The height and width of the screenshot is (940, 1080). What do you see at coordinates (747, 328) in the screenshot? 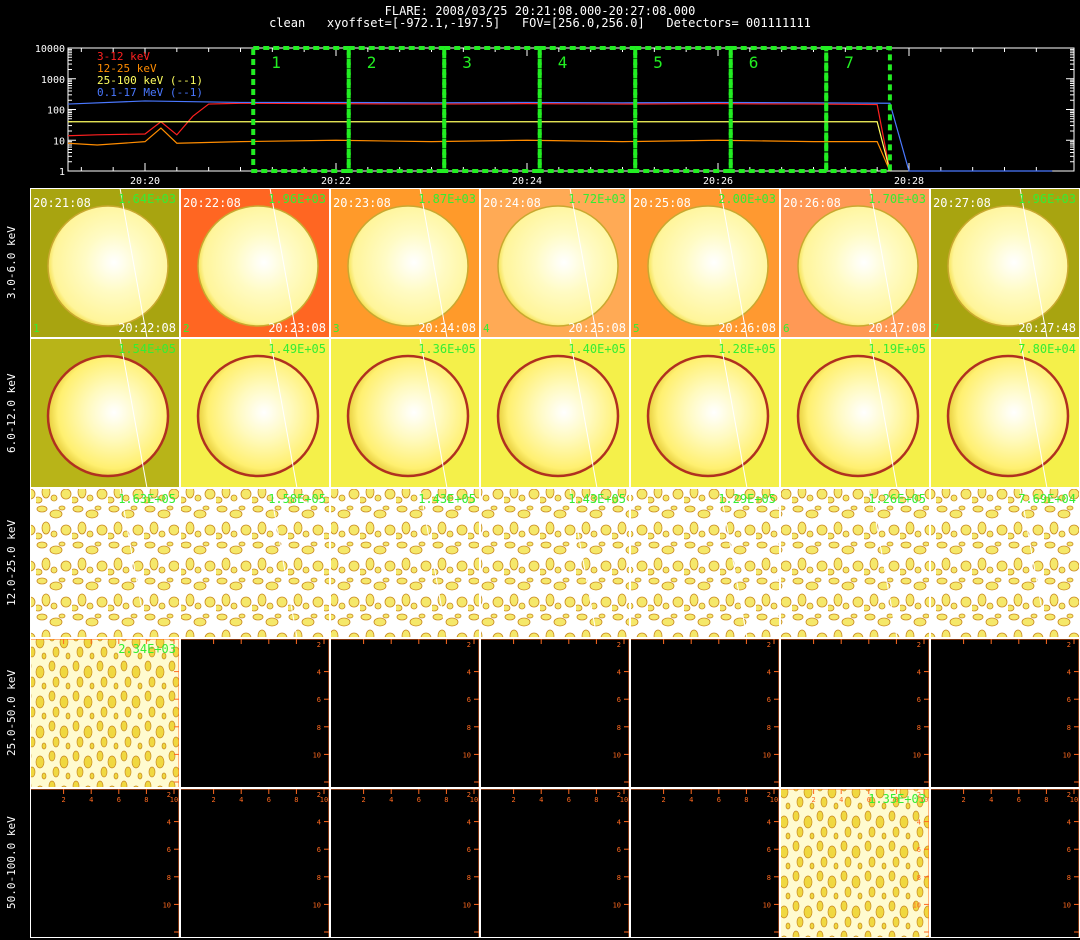
I see `end-time-label: 20:26:08` at bounding box center [747, 328].